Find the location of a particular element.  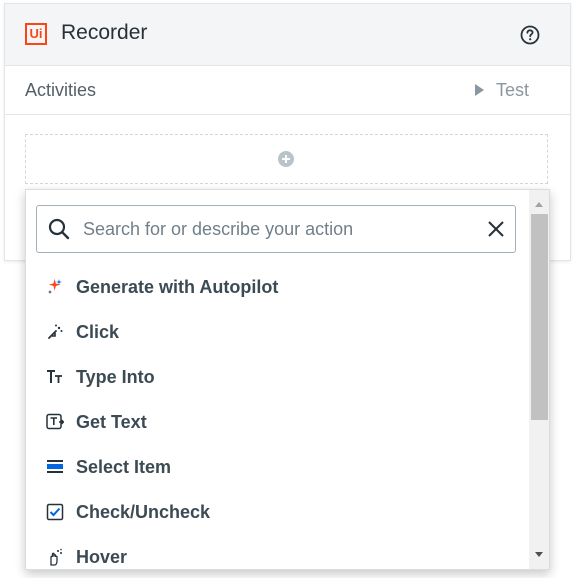

click-icon is located at coordinates (55, 331).